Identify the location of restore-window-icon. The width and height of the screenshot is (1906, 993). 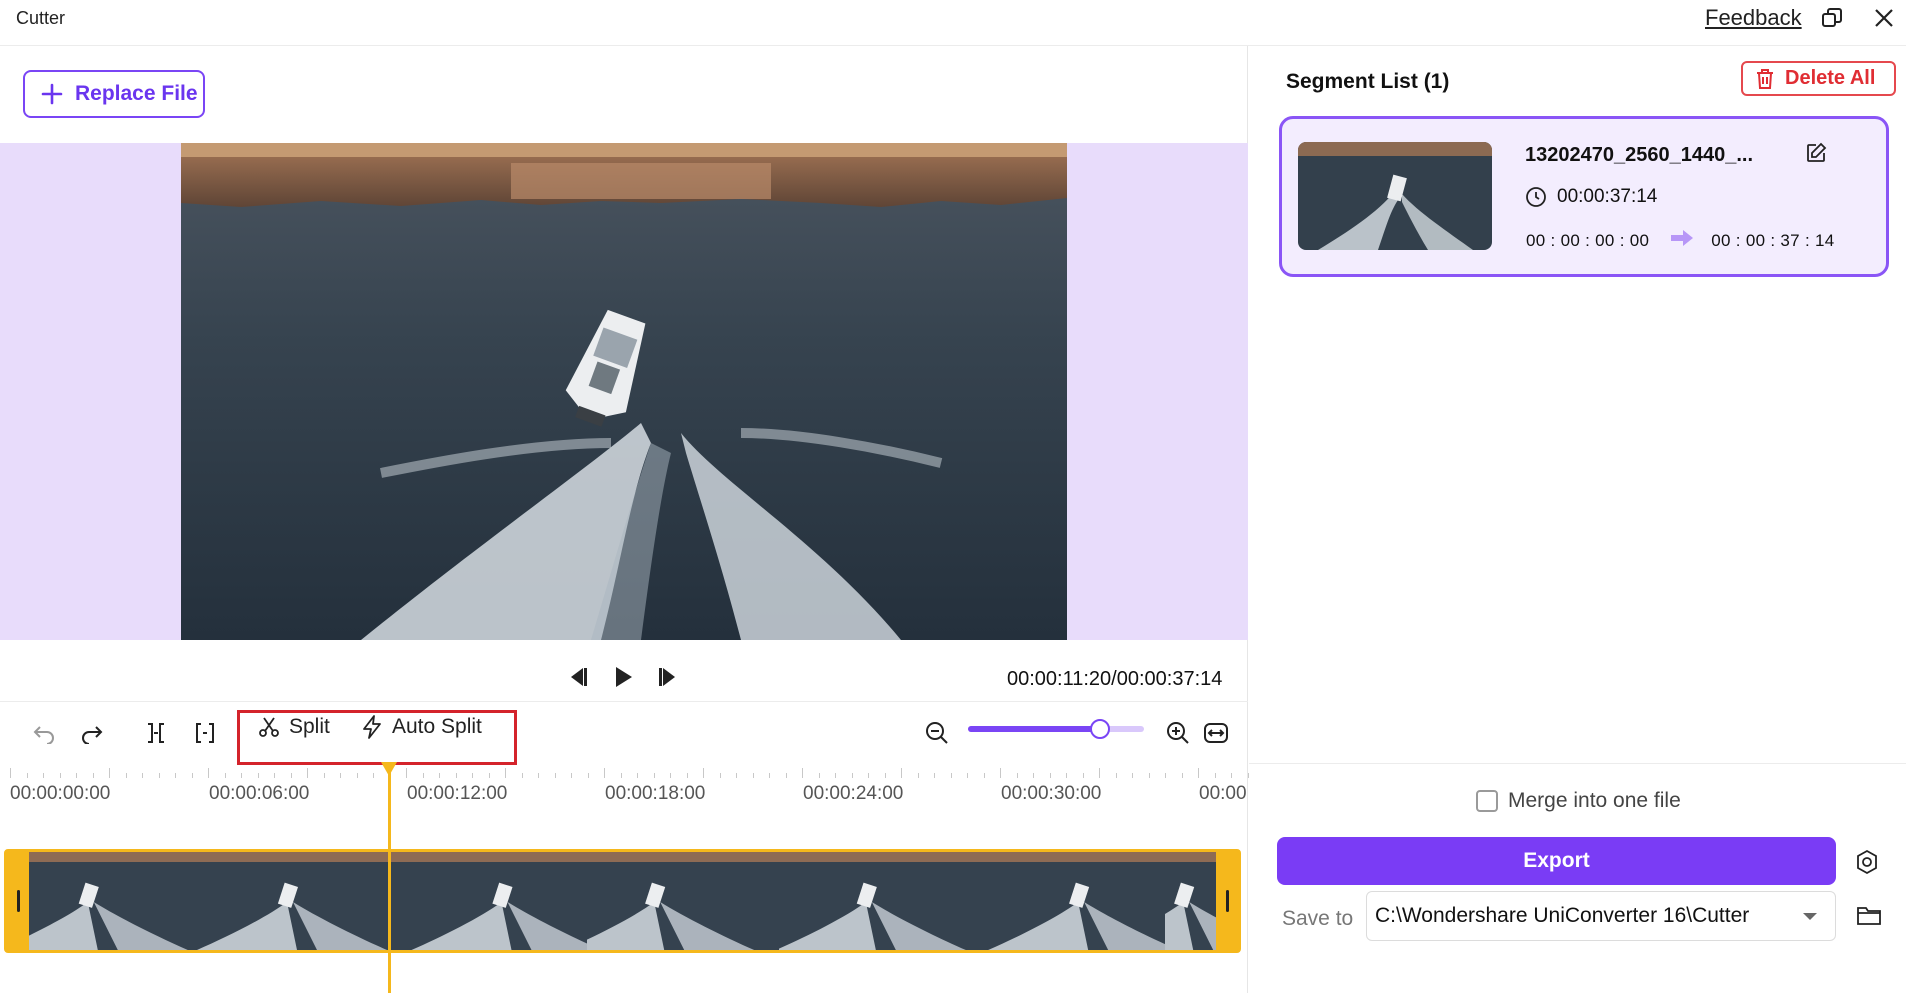
(1832, 18).